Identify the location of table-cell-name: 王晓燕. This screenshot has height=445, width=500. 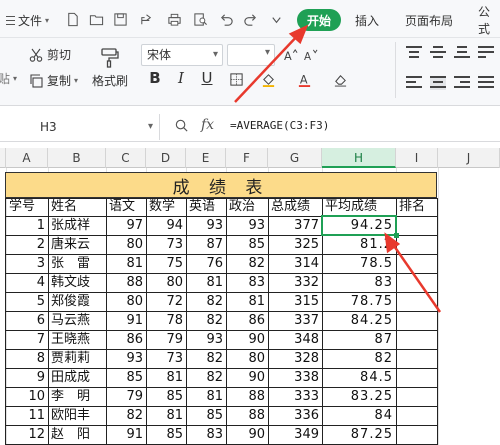
(77, 339).